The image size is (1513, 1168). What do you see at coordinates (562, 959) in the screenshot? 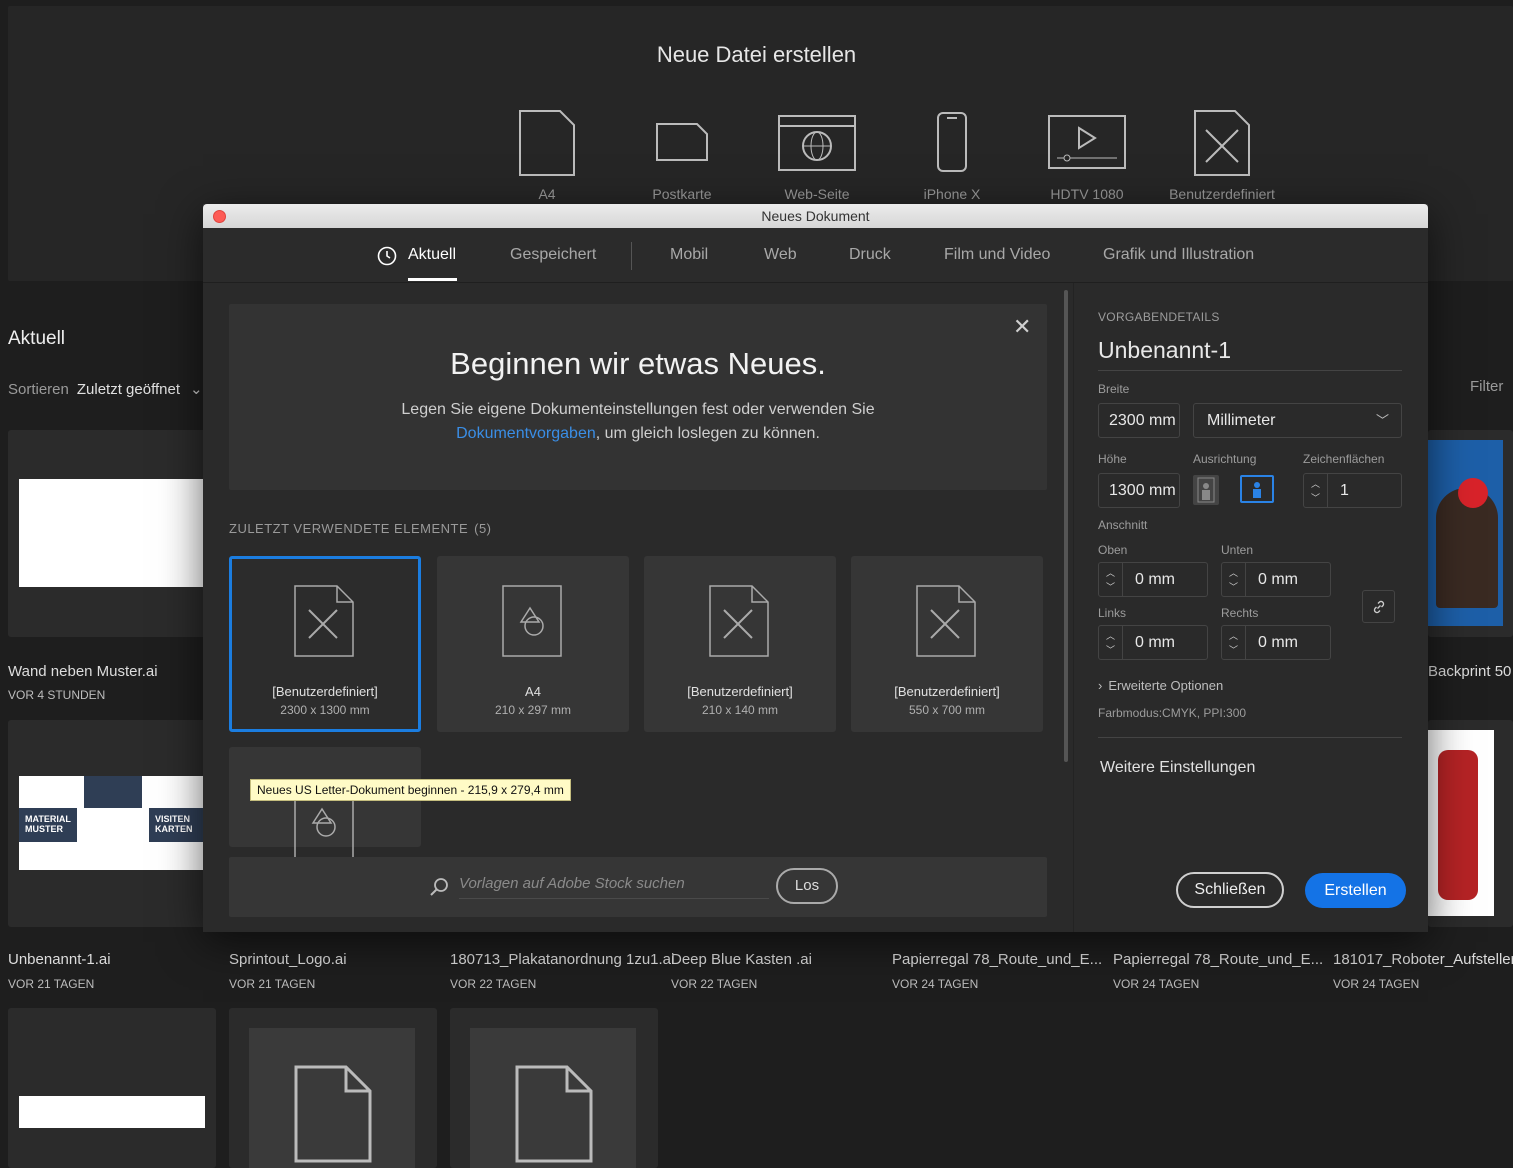
I see `file-name: 180713_Plakatanordnung 1zu1.ai` at bounding box center [562, 959].